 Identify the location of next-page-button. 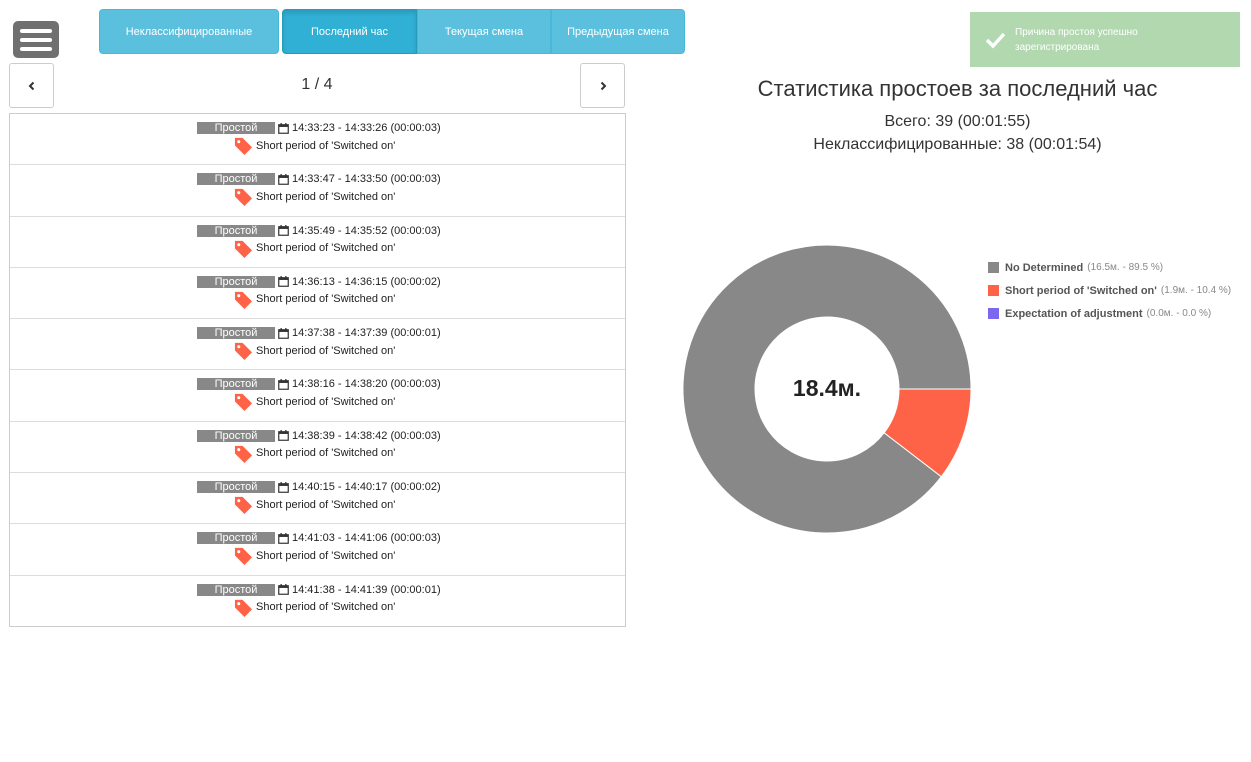
(602, 85).